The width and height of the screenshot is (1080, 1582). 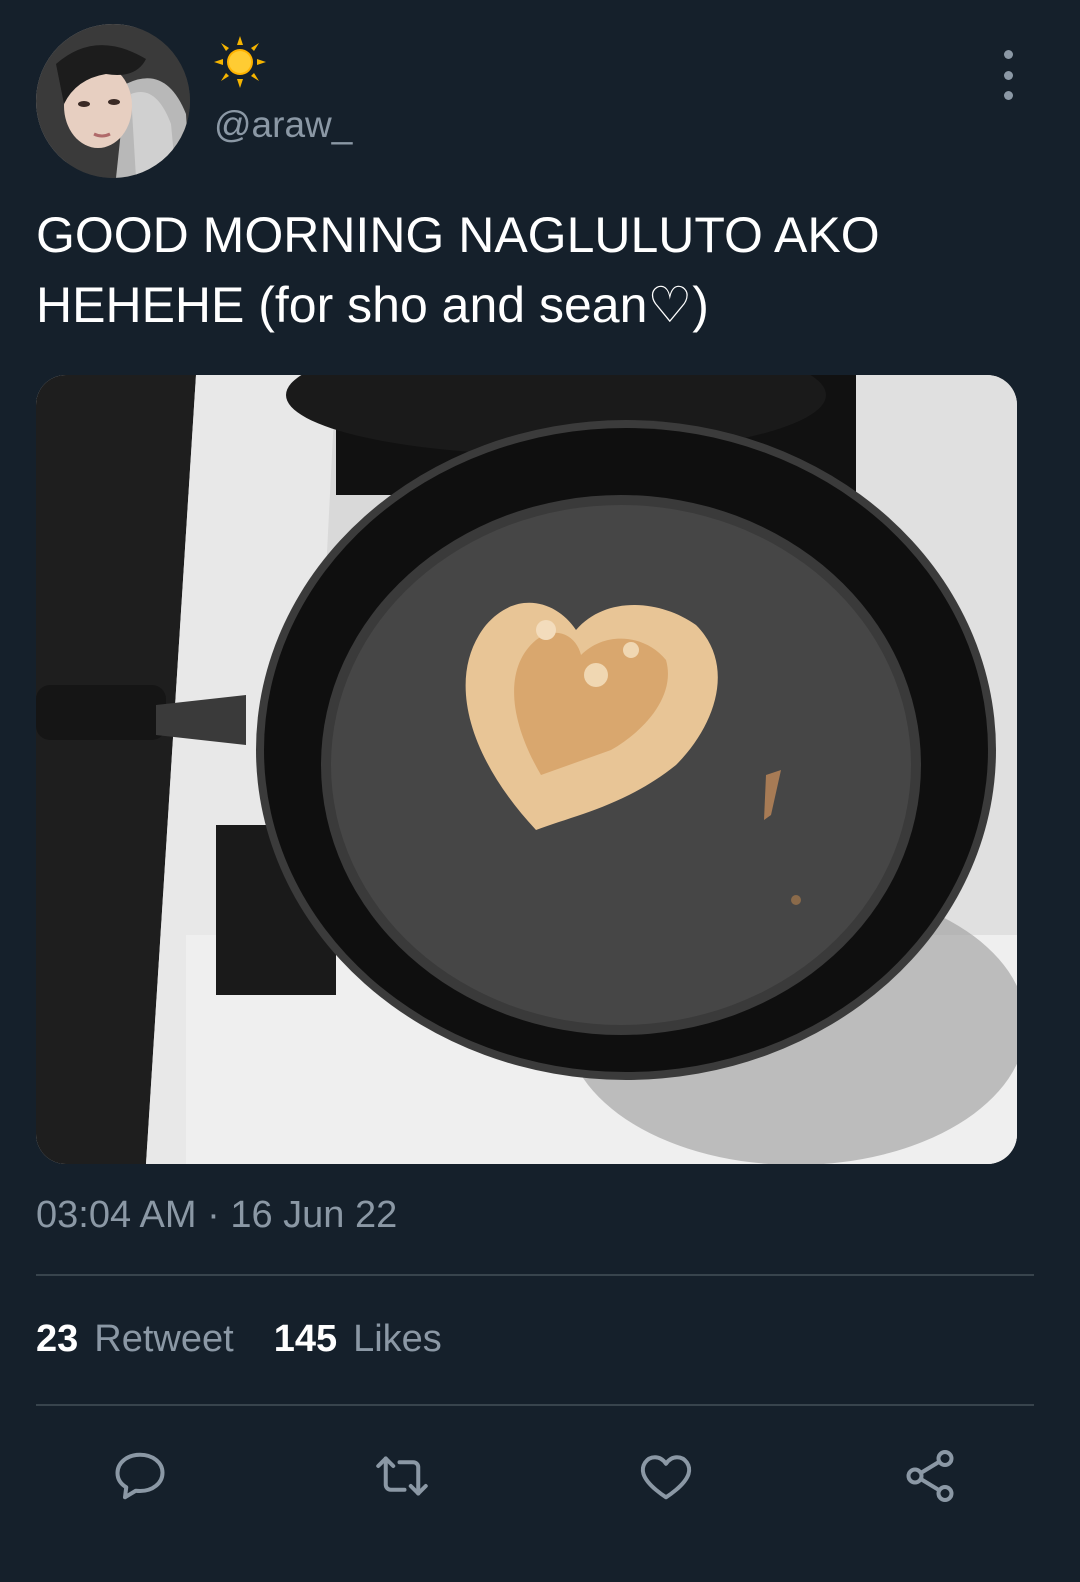 I want to click on share-icon, so click(x=930, y=1476).